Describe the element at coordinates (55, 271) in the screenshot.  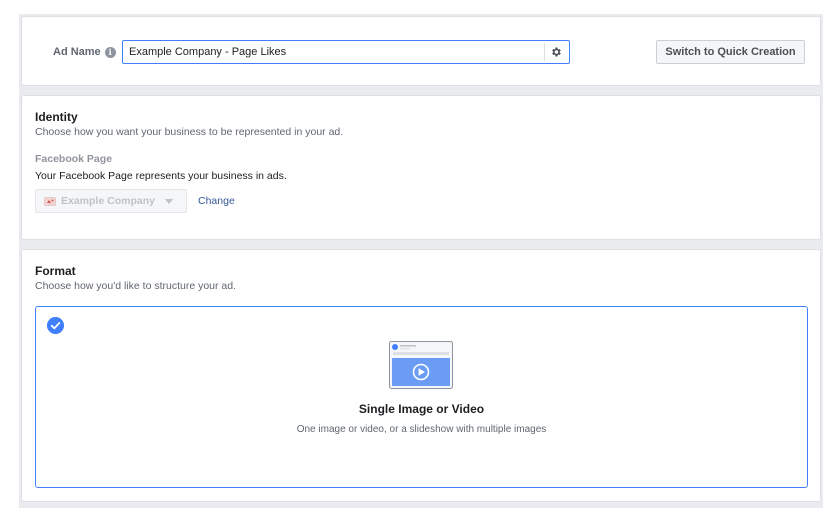
I see `format-title: Format` at that location.